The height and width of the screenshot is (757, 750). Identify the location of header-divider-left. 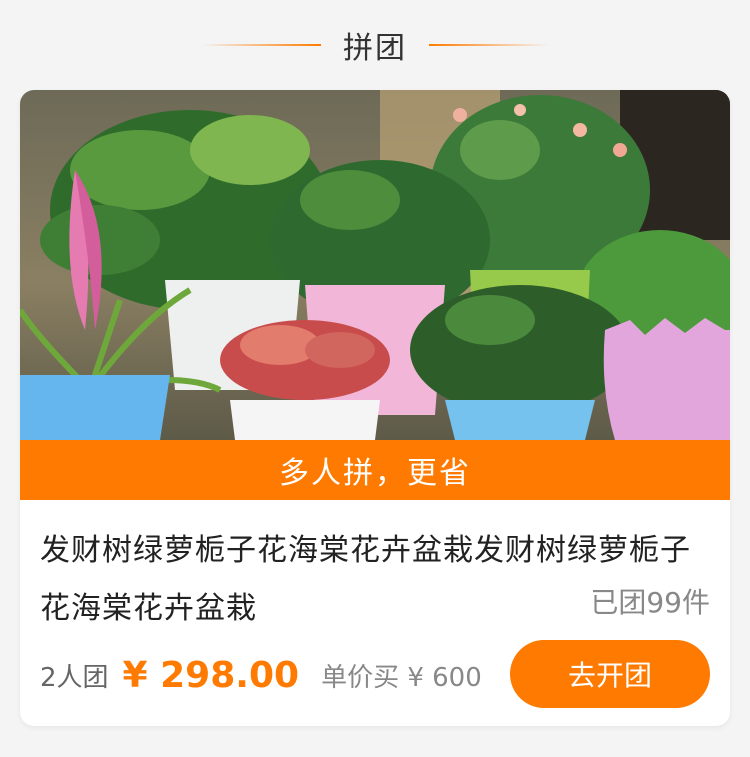
(261, 45).